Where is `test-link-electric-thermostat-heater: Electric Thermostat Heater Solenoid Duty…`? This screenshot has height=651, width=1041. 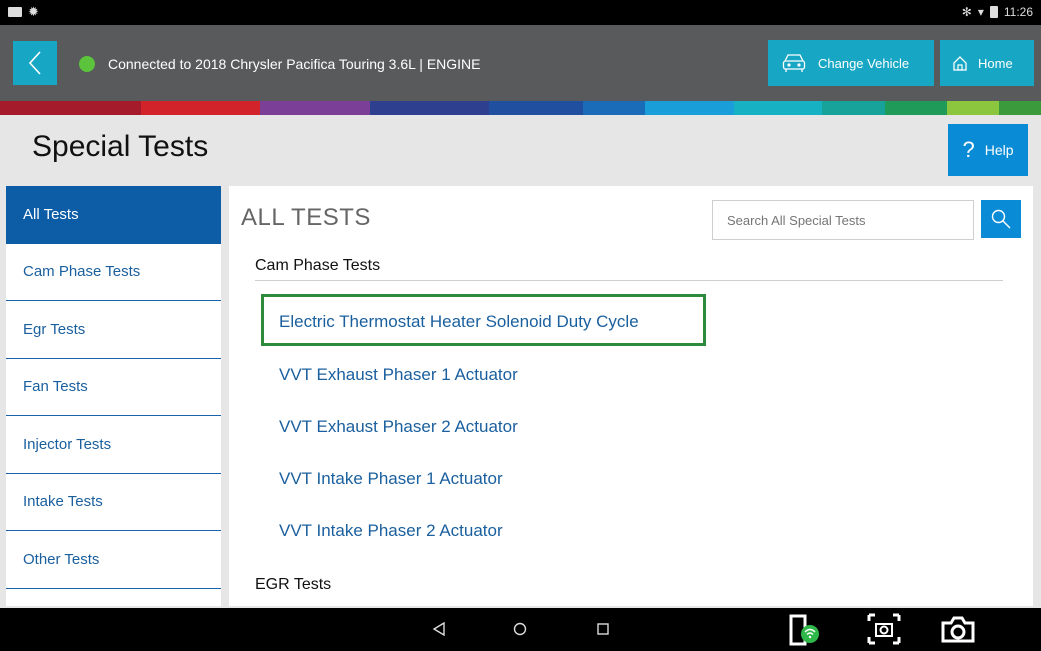
test-link-electric-thermostat-heater: Electric Thermostat Heater Solenoid Duty… is located at coordinates (459, 322).